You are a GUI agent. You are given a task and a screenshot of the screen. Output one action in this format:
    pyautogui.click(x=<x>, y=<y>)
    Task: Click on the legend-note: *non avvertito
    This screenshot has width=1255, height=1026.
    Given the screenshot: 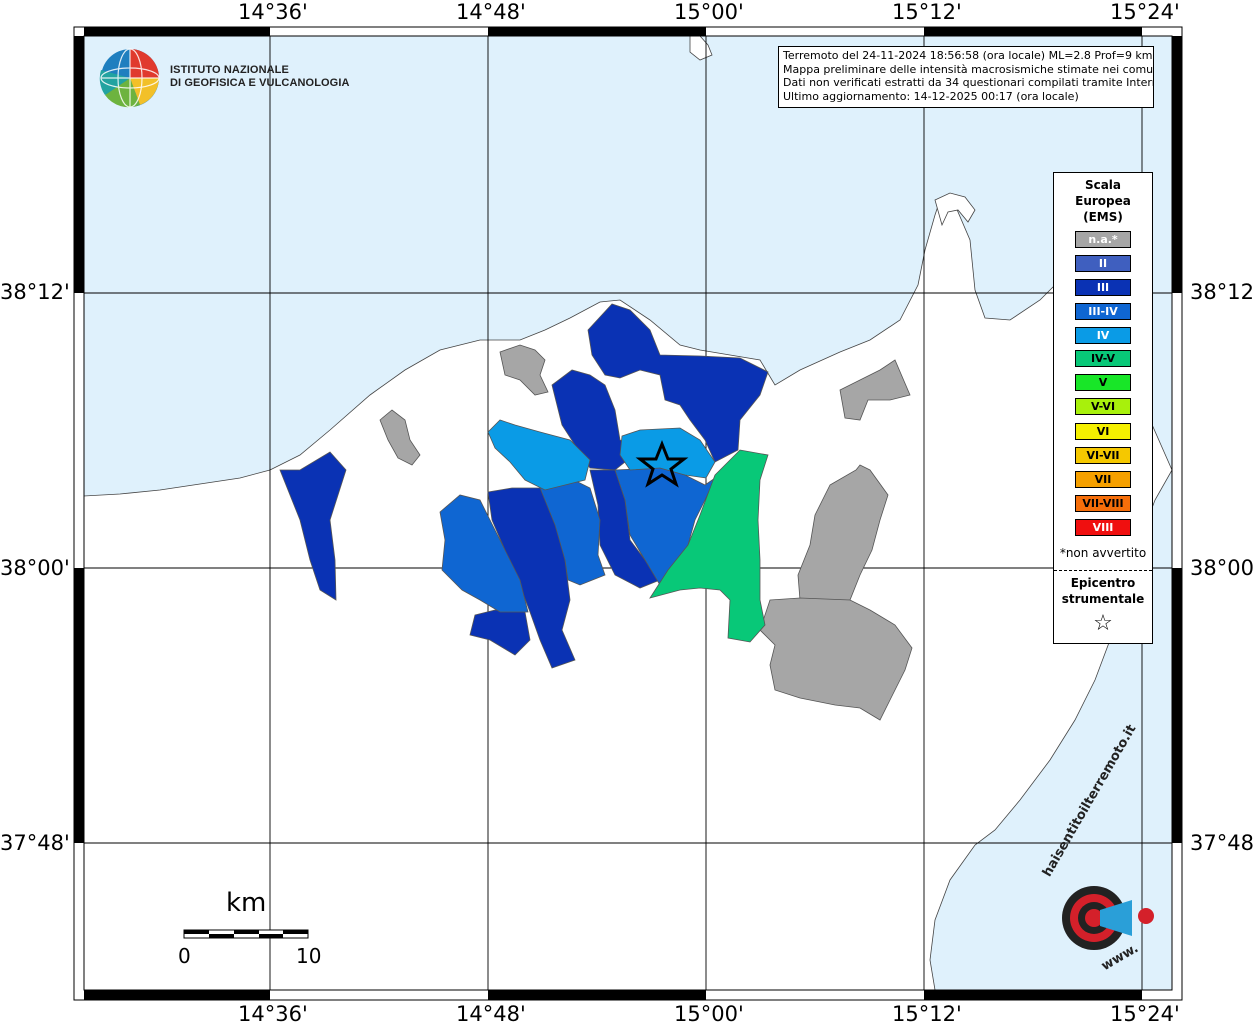 What is the action you would take?
    pyautogui.click(x=1103, y=553)
    